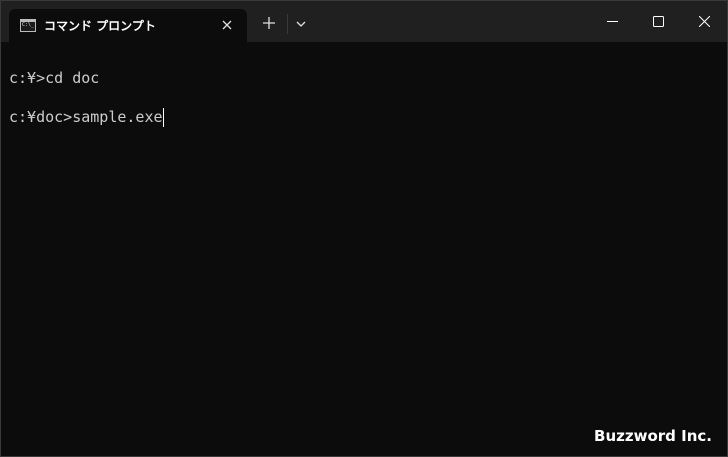 Image resolution: width=728 pixels, height=457 pixels. What do you see at coordinates (364, 21) in the screenshot?
I see `title-bar: コマンド プロンプト` at bounding box center [364, 21].